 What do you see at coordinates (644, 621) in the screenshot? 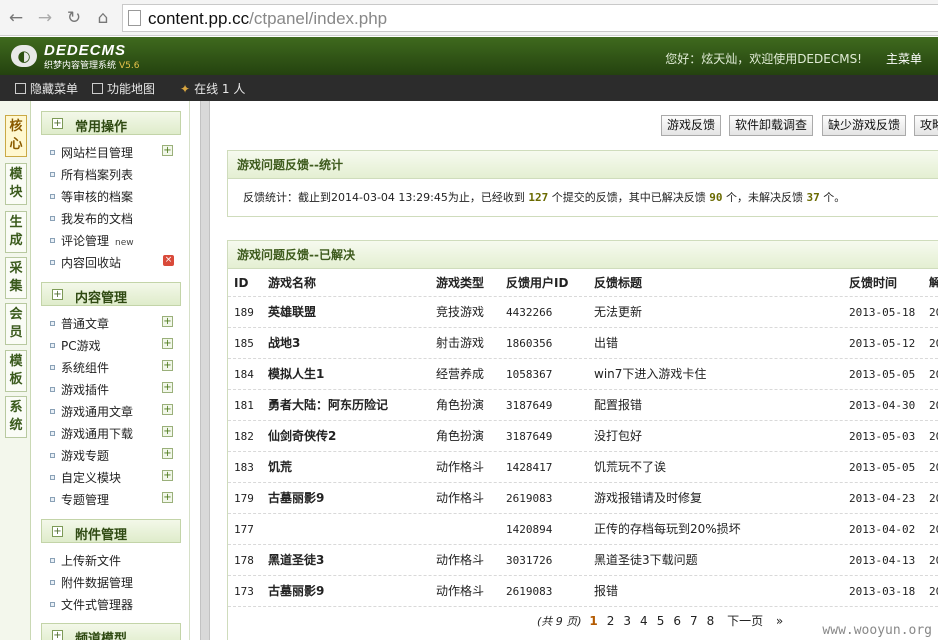
I see `page-link: 4` at bounding box center [644, 621].